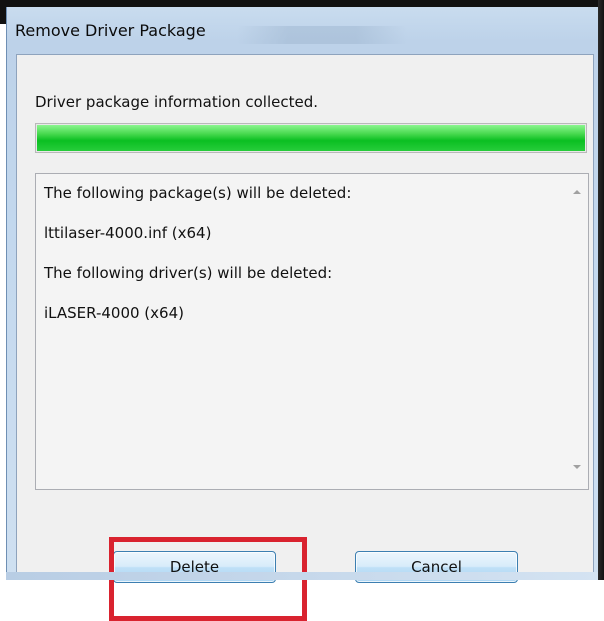 The image size is (604, 621). I want to click on progress-bar-fill, so click(311, 138).